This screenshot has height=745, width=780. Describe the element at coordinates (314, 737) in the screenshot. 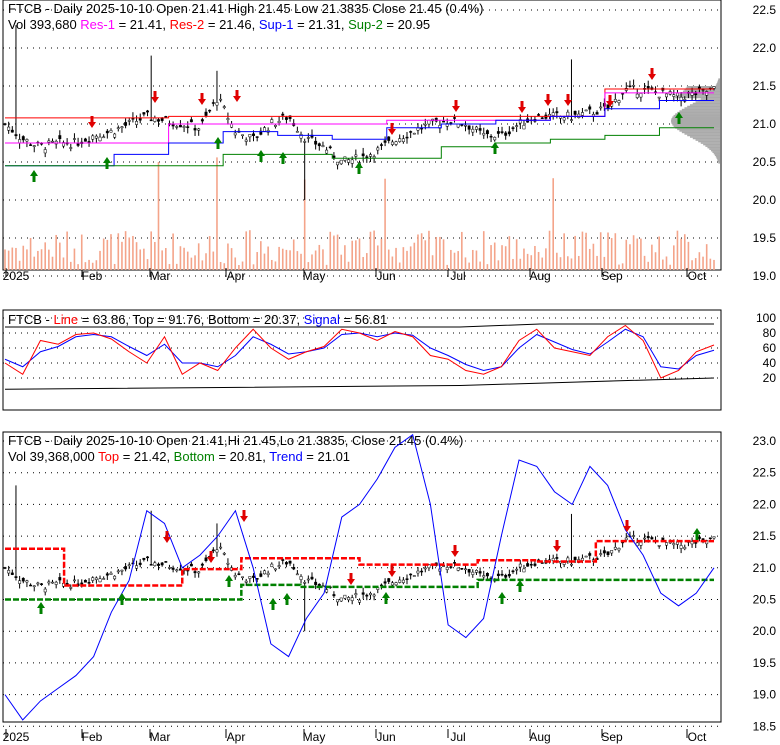

I see `x-label-bottom: May` at that location.